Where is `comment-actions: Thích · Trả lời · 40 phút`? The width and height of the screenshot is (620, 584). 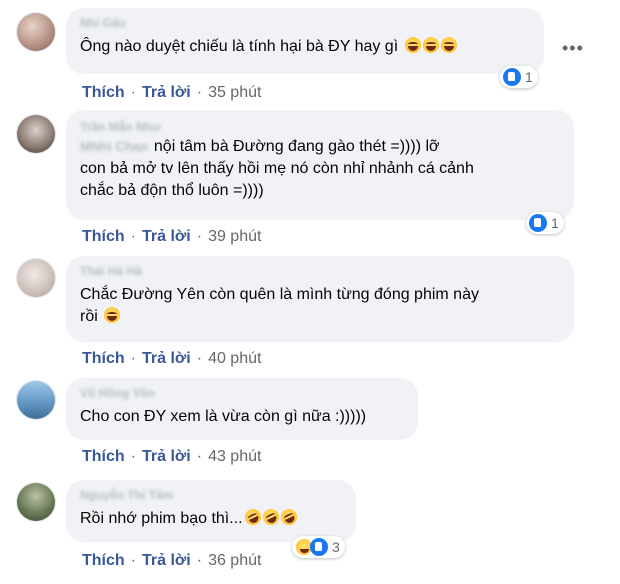
comment-actions: Thích · Trả lời · 40 phút is located at coordinates (171, 359).